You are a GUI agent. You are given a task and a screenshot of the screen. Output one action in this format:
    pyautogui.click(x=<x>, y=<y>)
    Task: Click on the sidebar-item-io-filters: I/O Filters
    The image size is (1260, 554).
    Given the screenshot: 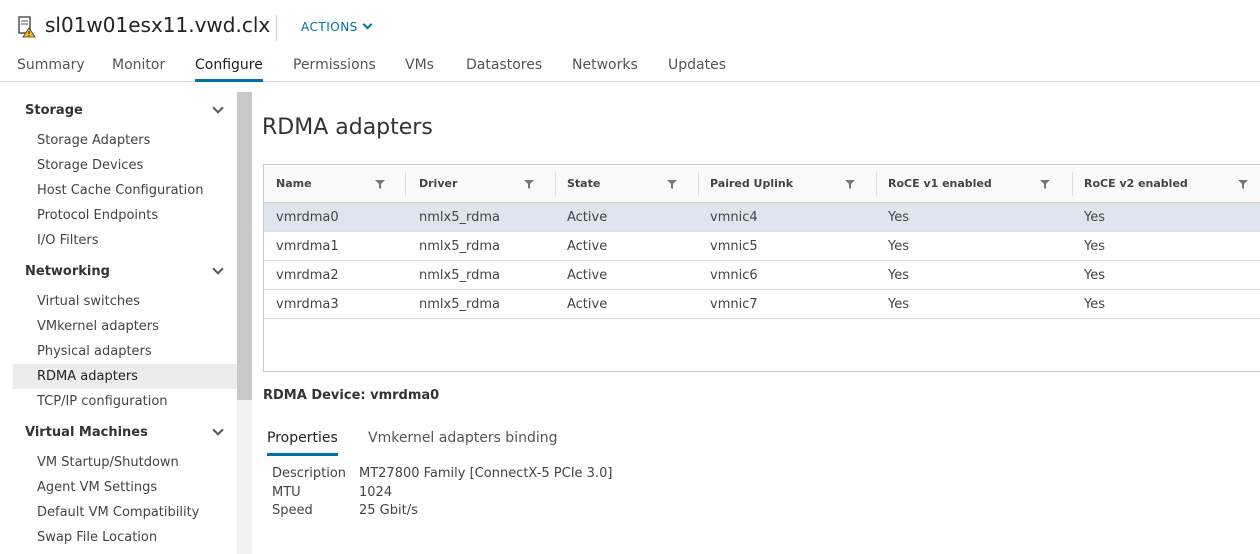 What is the action you would take?
    pyautogui.click(x=125, y=240)
    